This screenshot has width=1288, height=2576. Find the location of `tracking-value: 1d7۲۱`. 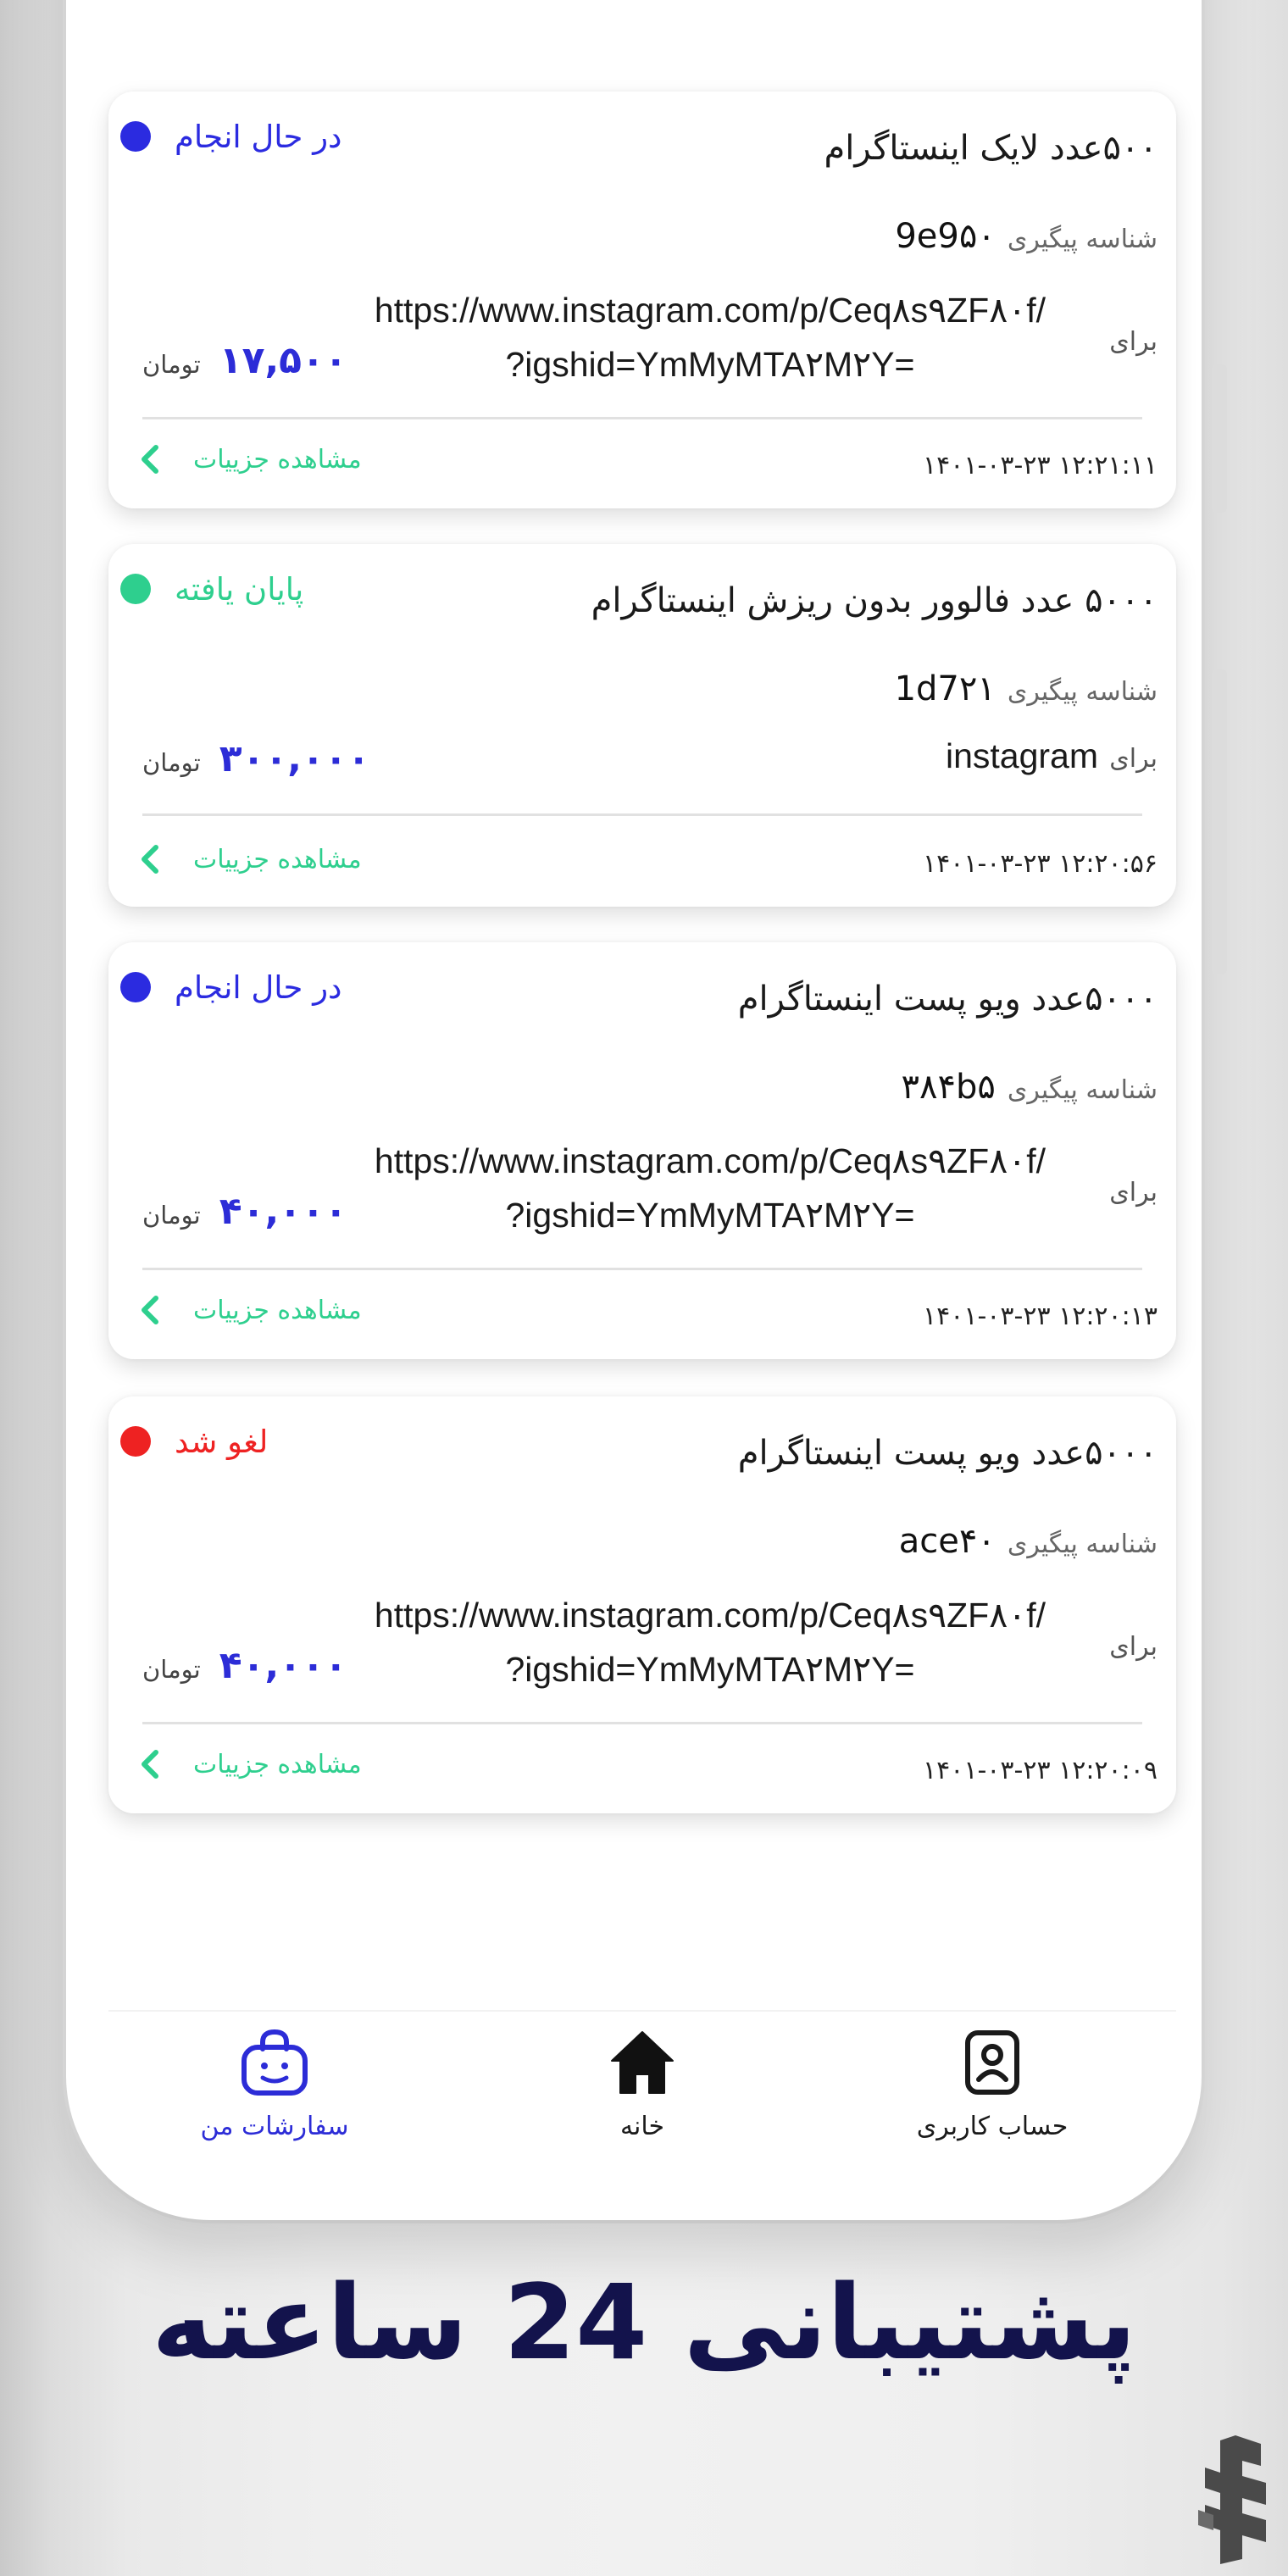

tracking-value: 1d7۲۱ is located at coordinates (945, 688).